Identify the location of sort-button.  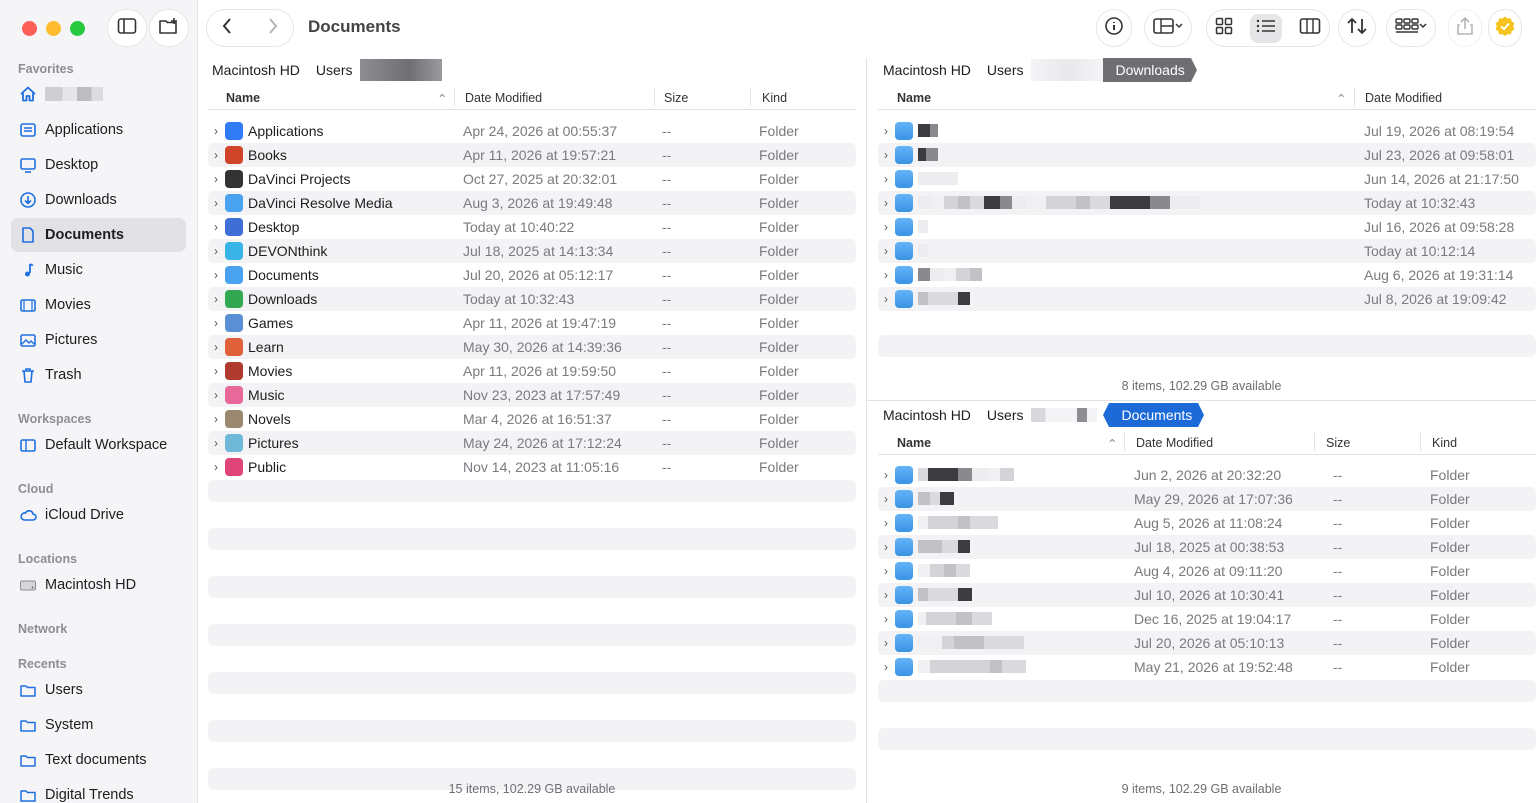
(1357, 28).